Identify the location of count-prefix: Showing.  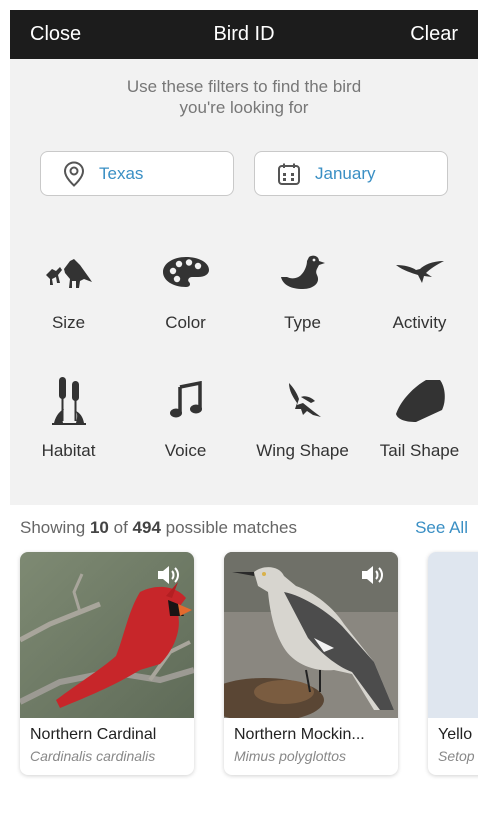
(53, 527).